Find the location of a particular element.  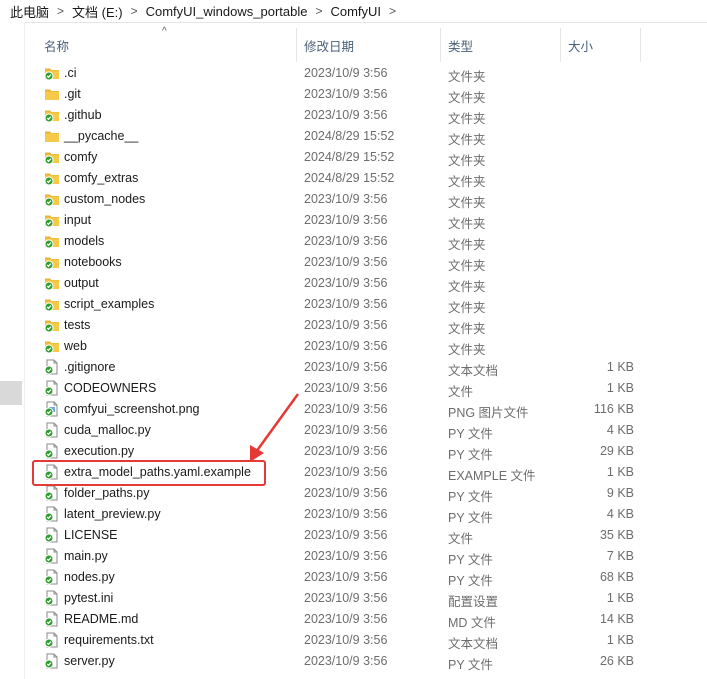

file-row: .ci 2023/10/9 3:56 文件夹 is located at coordinates (340, 73).